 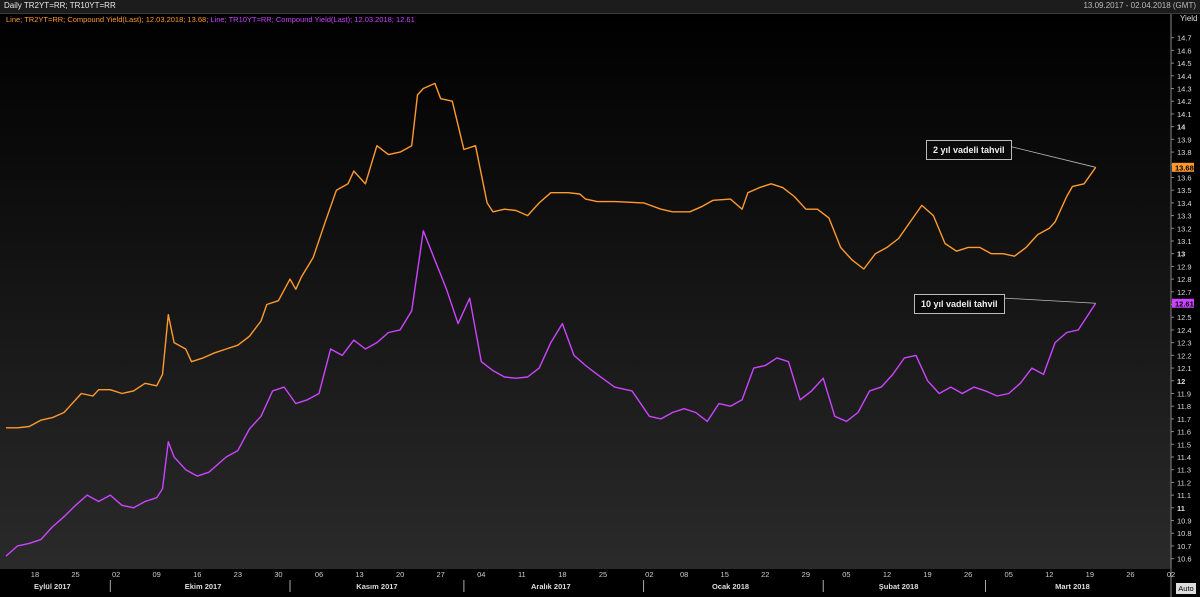 I want to click on y-tick-label: 14.7, so click(x=1184, y=38).